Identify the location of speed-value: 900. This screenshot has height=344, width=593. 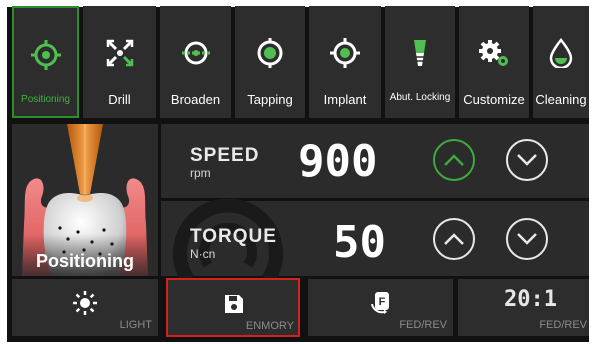
(338, 161).